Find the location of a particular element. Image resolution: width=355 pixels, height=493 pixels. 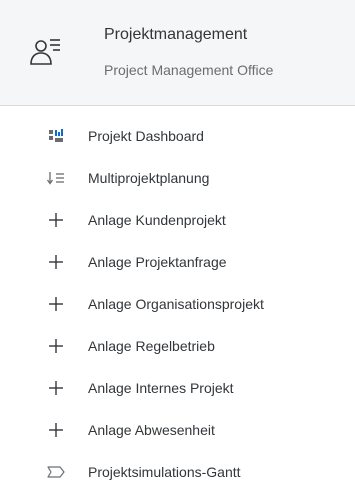

menu-item-label: Projekt Dashboard is located at coordinates (146, 136).